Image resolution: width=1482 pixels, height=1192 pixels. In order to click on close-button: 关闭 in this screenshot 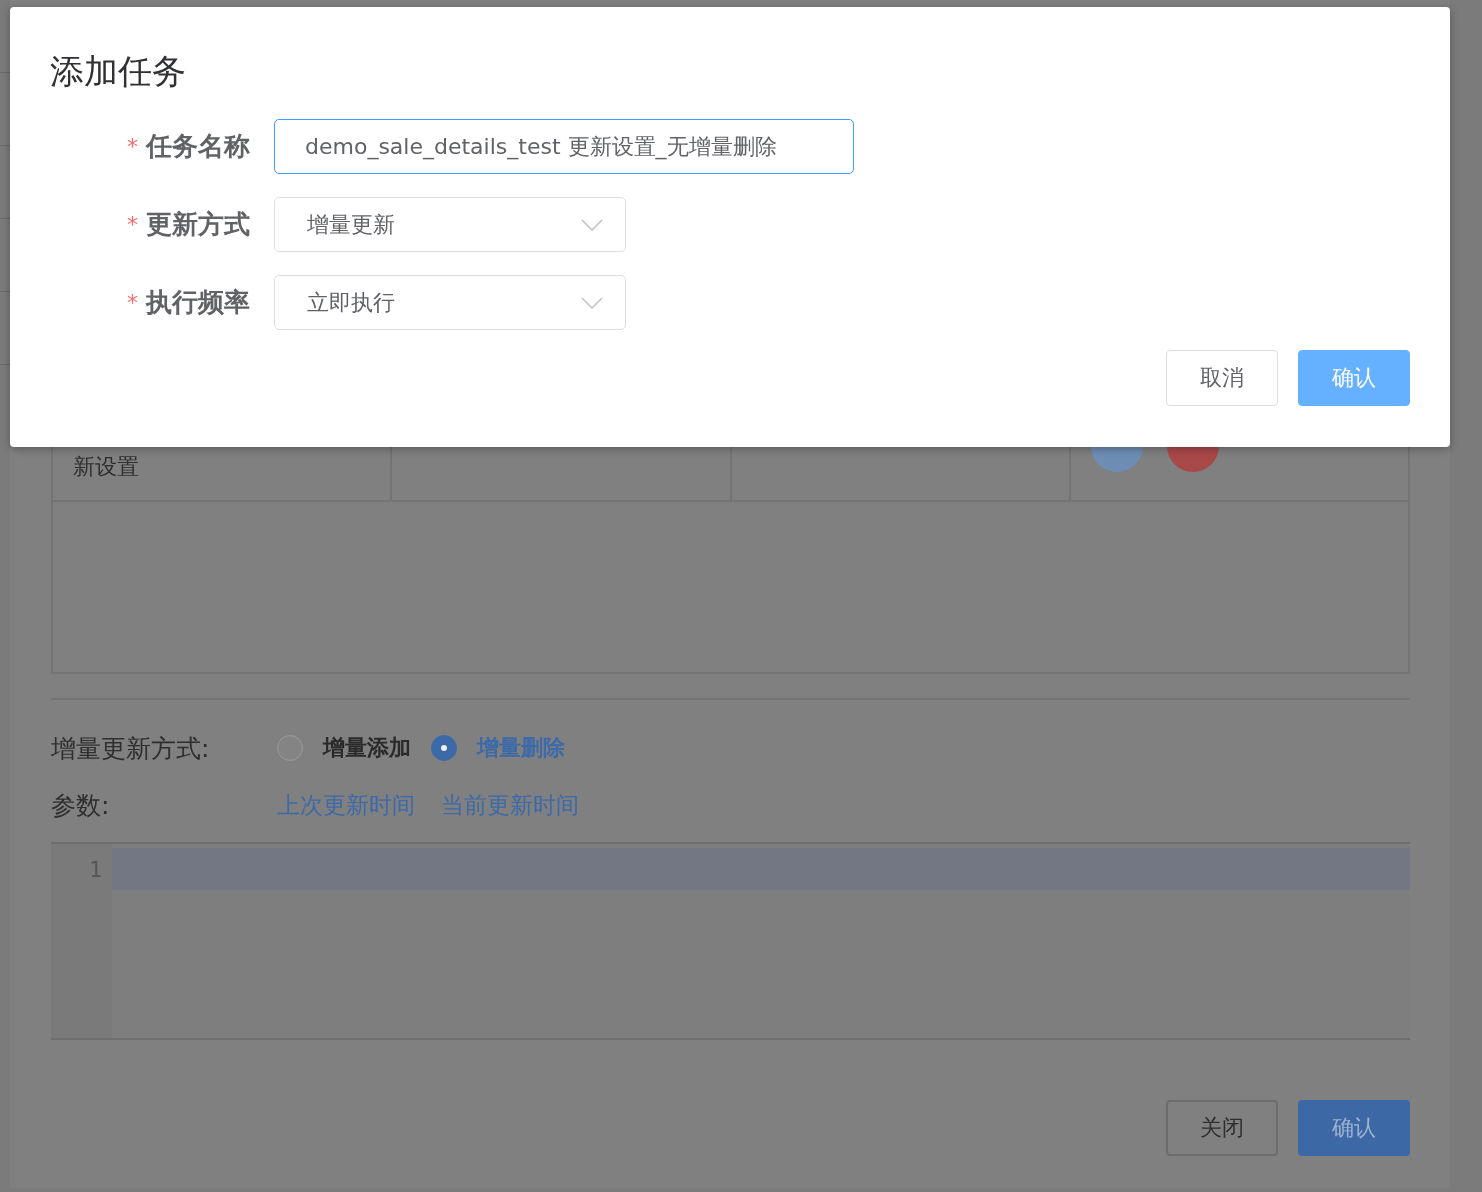, I will do `click(1222, 1128)`.